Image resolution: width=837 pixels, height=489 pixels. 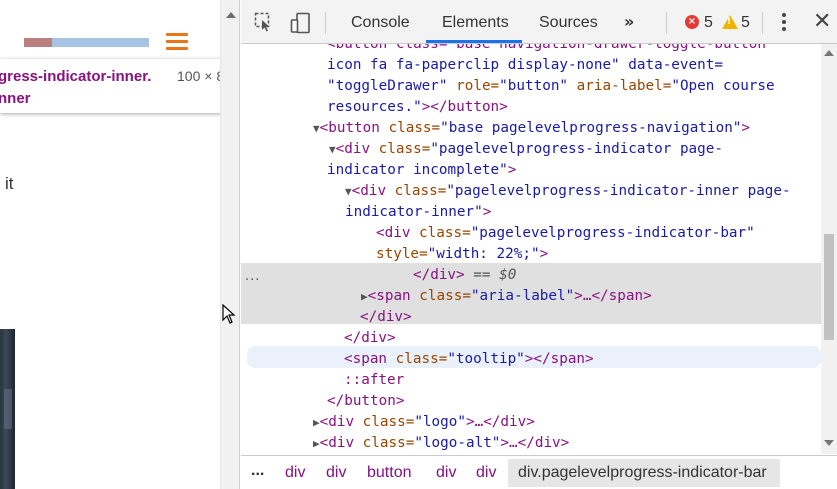 I want to click on error-icon: ×, so click(x=692, y=22).